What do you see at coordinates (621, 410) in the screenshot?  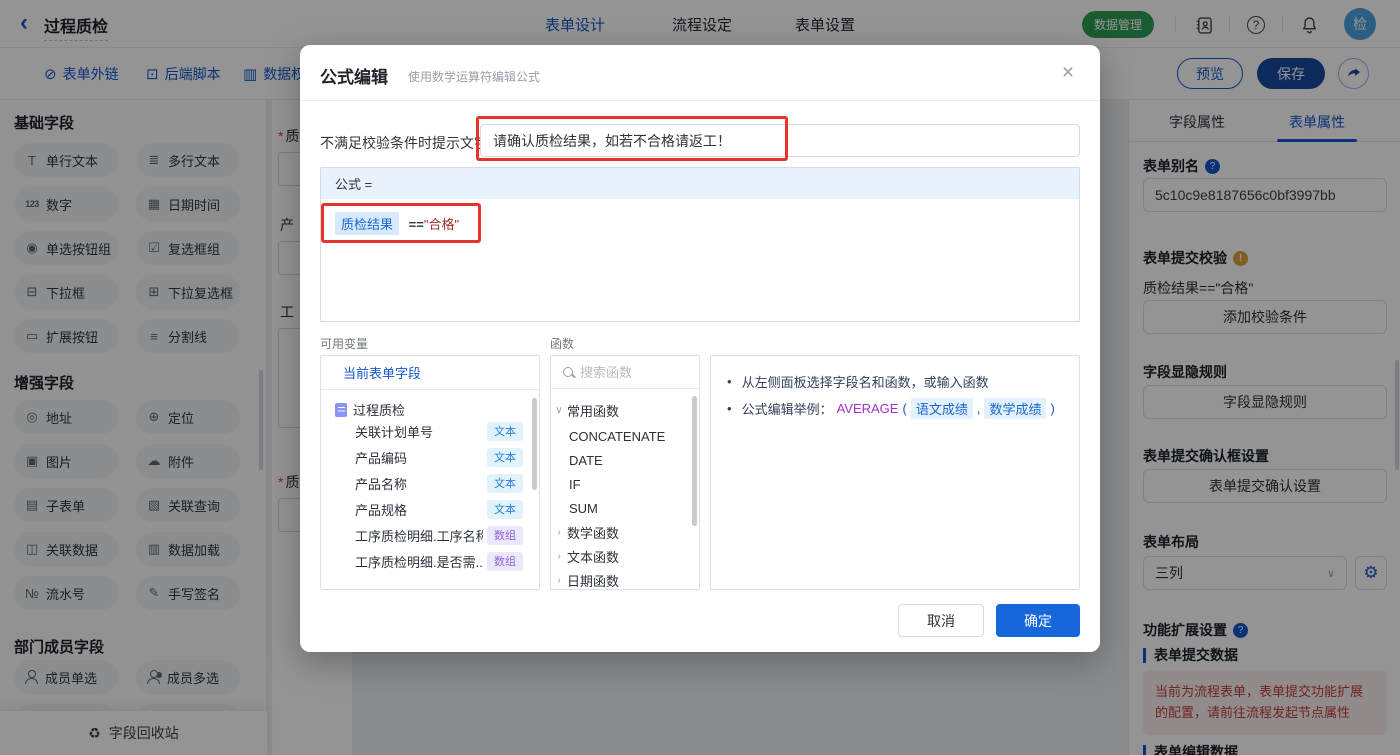 I see `function-group-common: ∨ 常用函数` at bounding box center [621, 410].